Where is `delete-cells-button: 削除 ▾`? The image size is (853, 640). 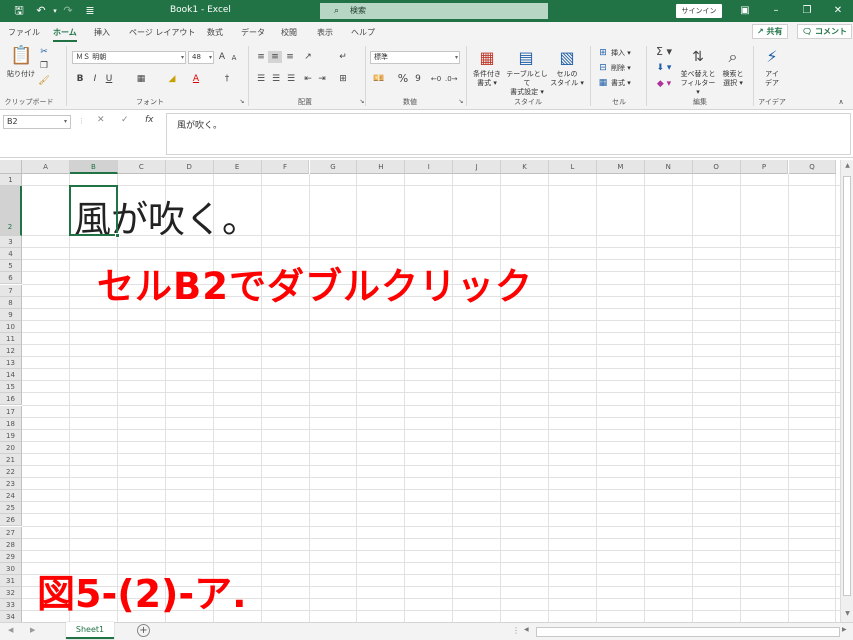 delete-cells-button: 削除 ▾ is located at coordinates (626, 68).